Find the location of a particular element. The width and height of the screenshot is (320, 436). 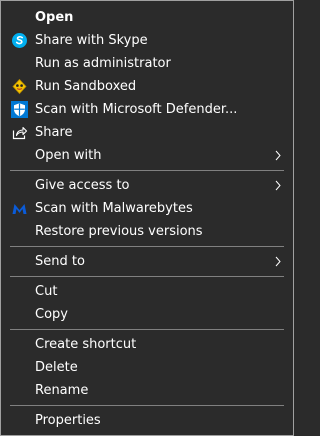

menu-item-share-with-skype: Share with Skype is located at coordinates (147, 40).